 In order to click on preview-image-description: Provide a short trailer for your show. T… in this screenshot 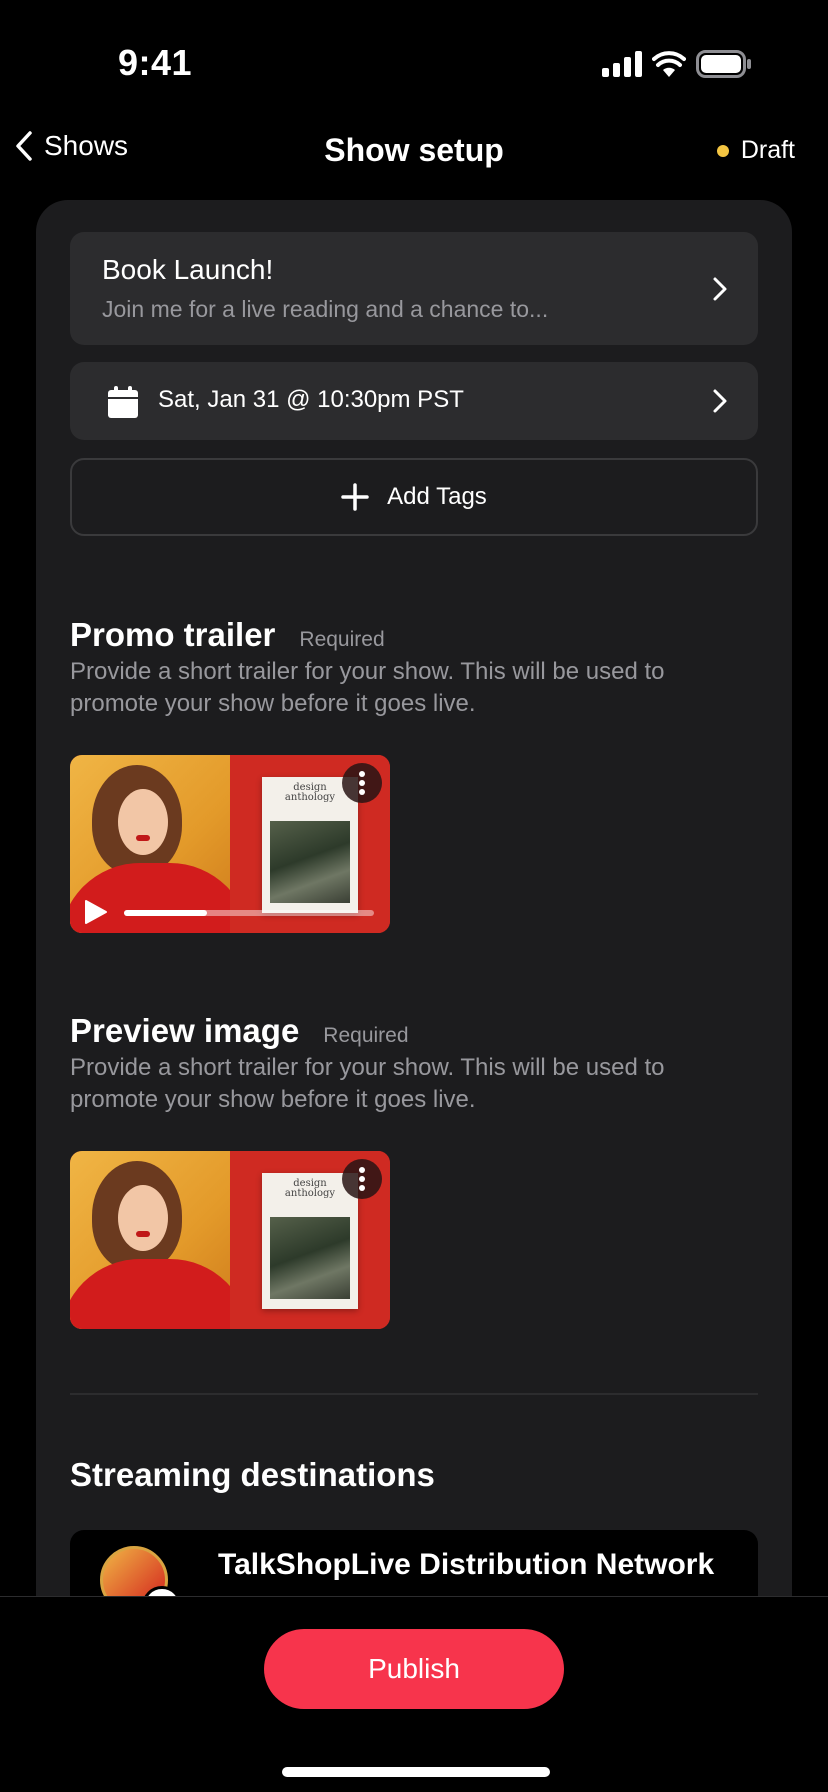, I will do `click(367, 1083)`.